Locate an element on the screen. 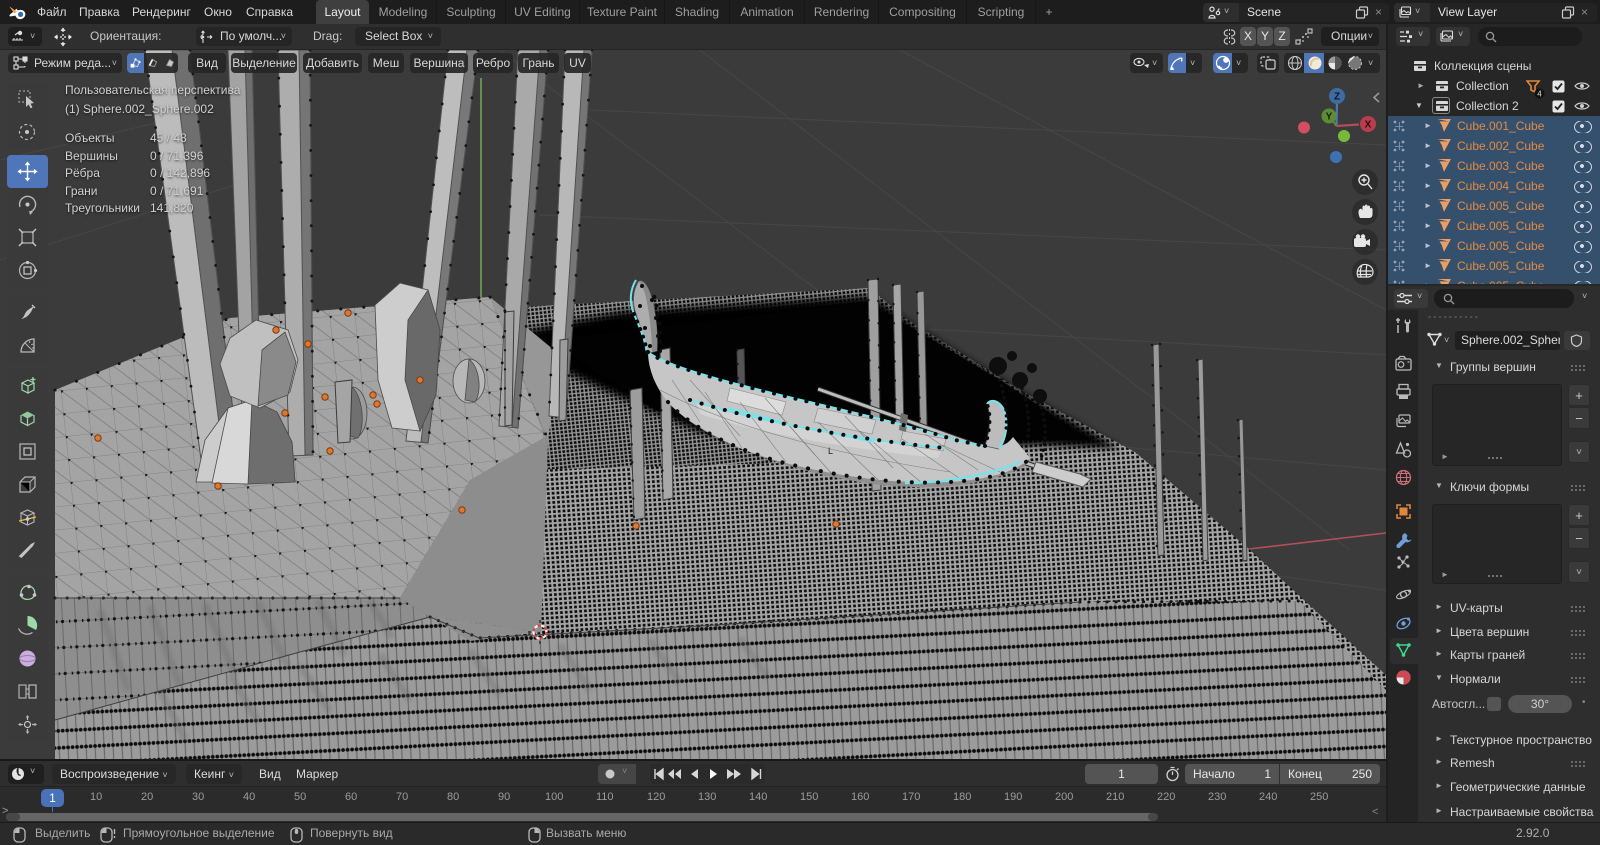  svg-text: Y is located at coordinates (1329, 117).